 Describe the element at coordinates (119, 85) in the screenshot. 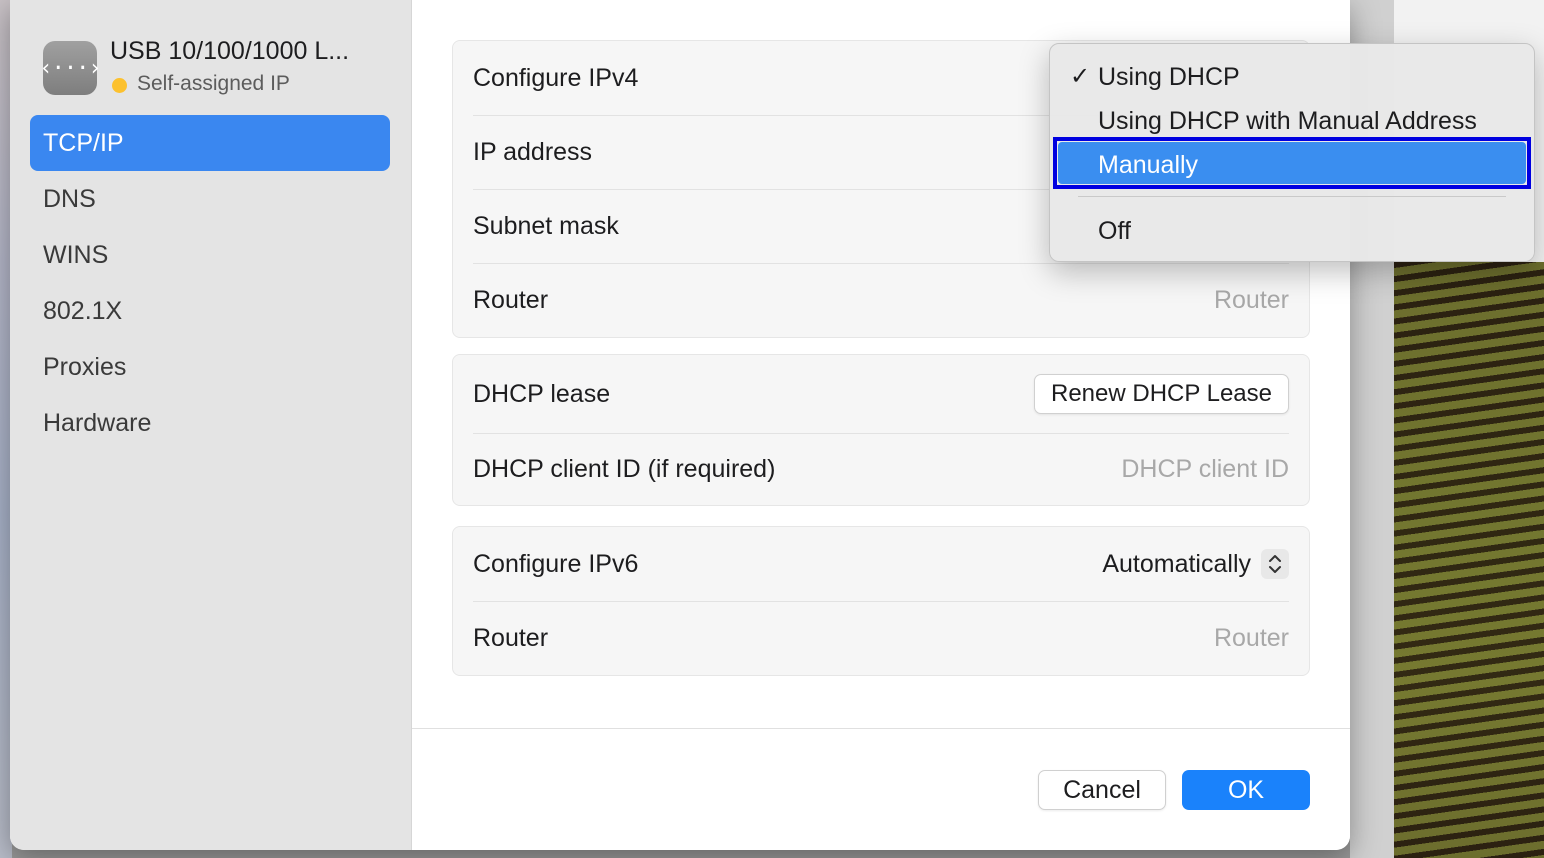

I see `status-dot-icon` at that location.